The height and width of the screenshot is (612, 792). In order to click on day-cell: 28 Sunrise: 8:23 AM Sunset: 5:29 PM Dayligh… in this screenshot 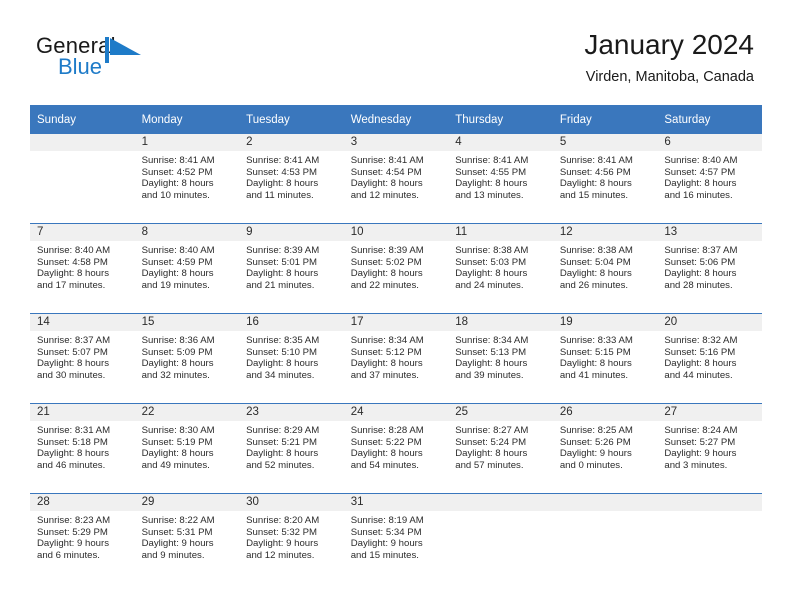, I will do `click(82, 538)`.